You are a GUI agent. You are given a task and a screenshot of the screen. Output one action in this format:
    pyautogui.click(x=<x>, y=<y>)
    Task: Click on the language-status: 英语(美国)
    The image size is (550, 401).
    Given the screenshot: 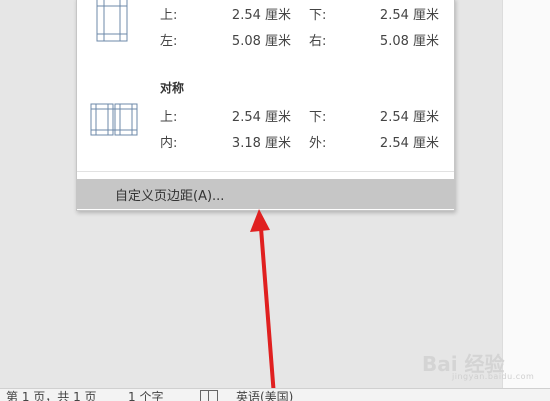 What is the action you would take?
    pyautogui.click(x=264, y=395)
    